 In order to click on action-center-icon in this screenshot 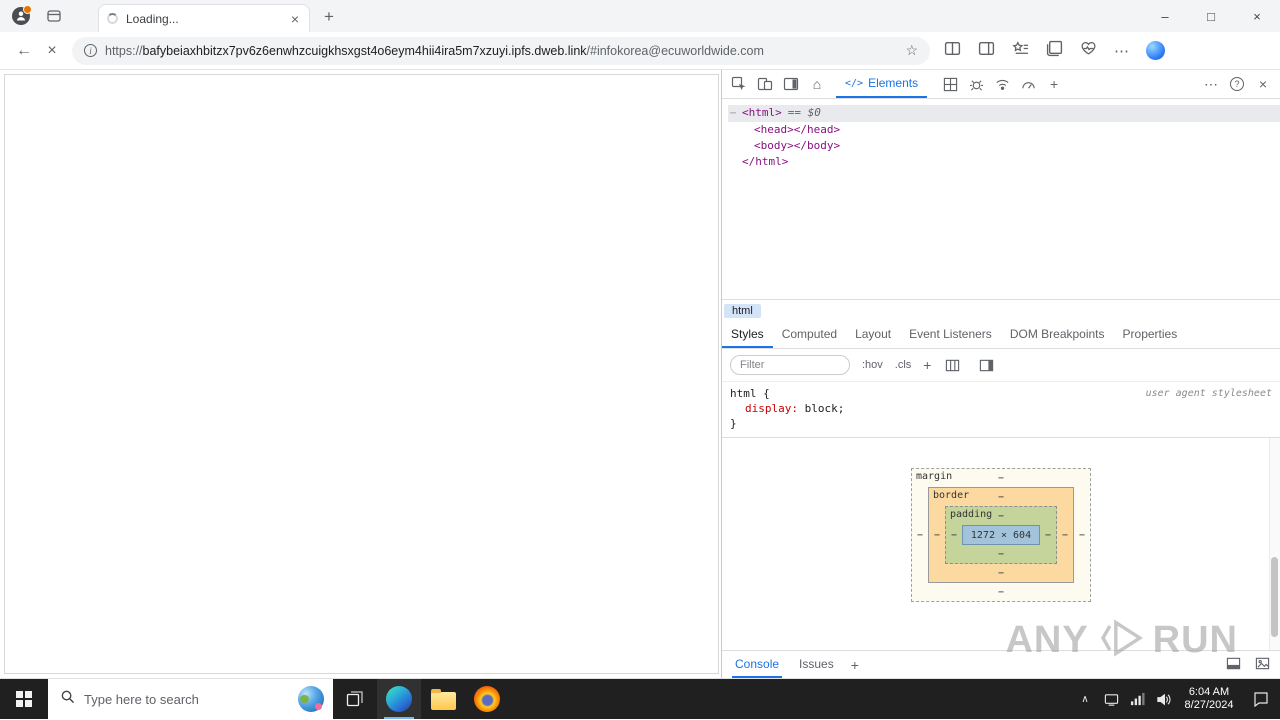, I will do `click(1261, 699)`.